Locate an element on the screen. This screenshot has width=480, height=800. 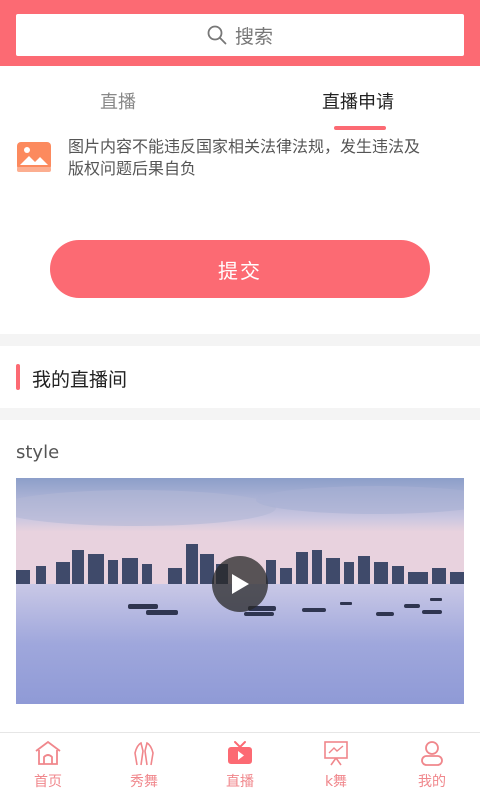
nav-live: 直播 is located at coordinates (240, 766).